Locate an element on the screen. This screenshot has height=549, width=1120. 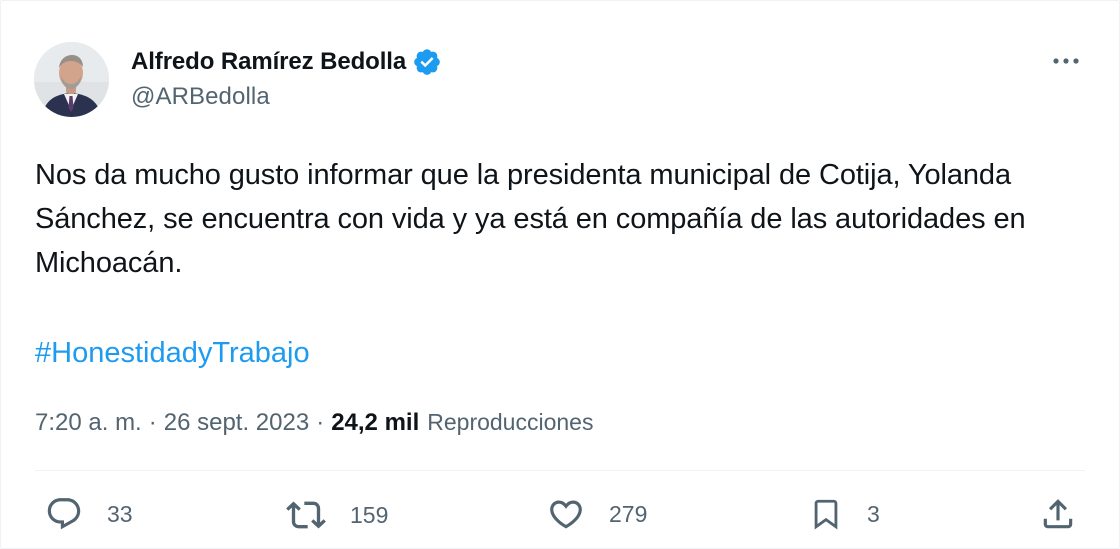
heart-icon is located at coordinates (566, 514).